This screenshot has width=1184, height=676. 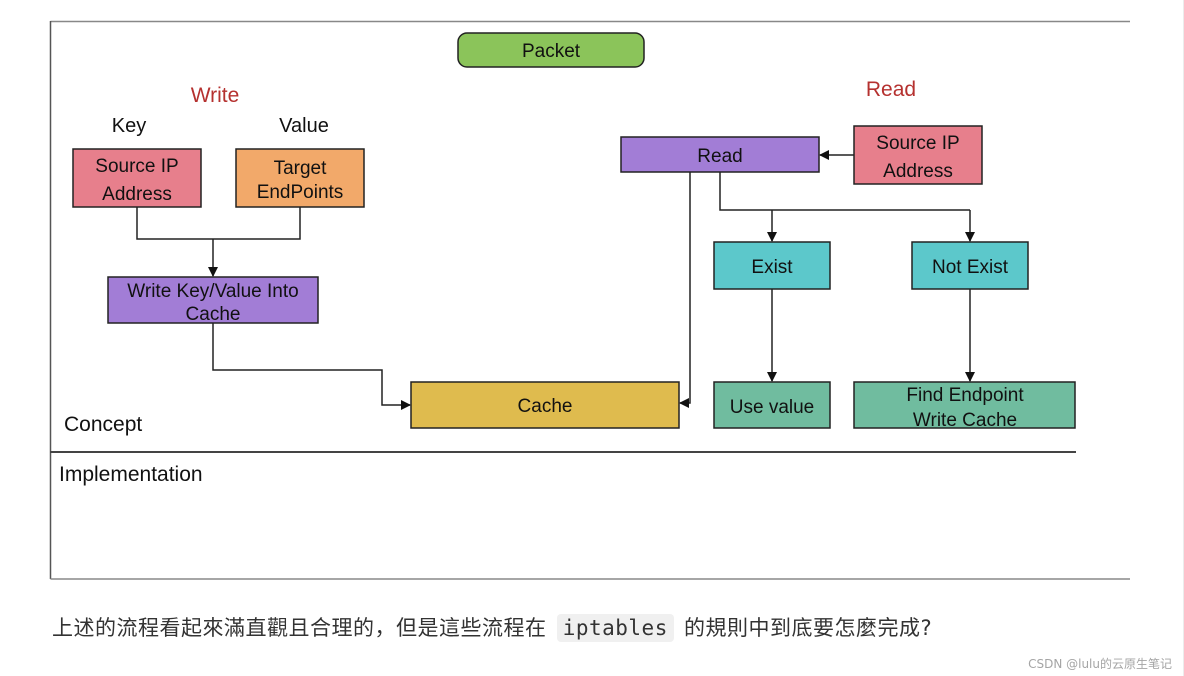 I want to click on write-kv-node: Write Key/Value Into Cache, so click(x=213, y=300).